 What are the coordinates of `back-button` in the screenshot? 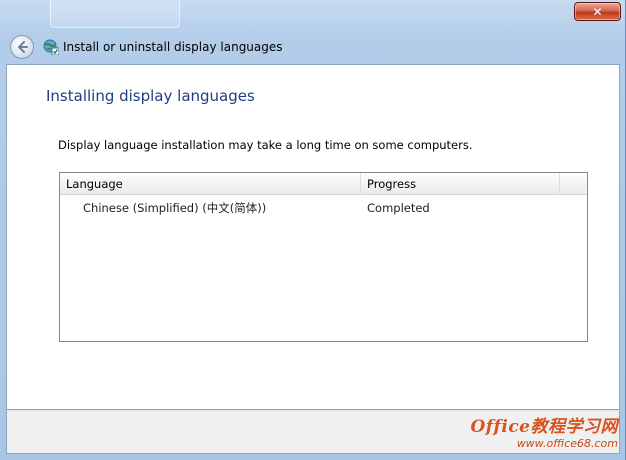 It's located at (22, 47).